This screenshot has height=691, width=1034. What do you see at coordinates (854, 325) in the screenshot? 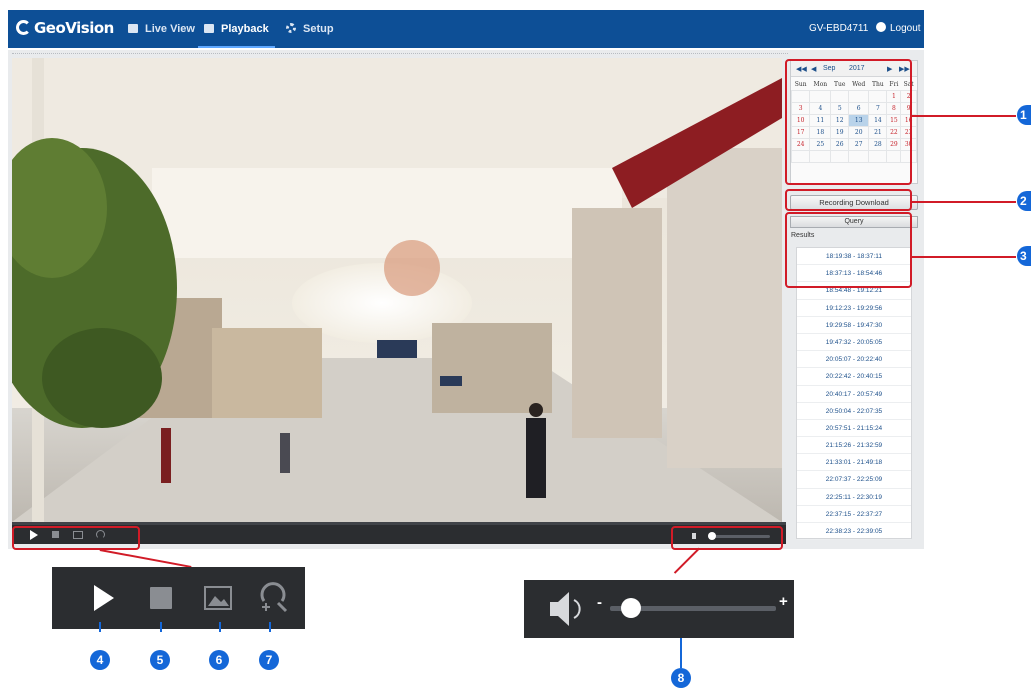
I see `result-item: 19:29:58 - 19:47:30` at bounding box center [854, 325].